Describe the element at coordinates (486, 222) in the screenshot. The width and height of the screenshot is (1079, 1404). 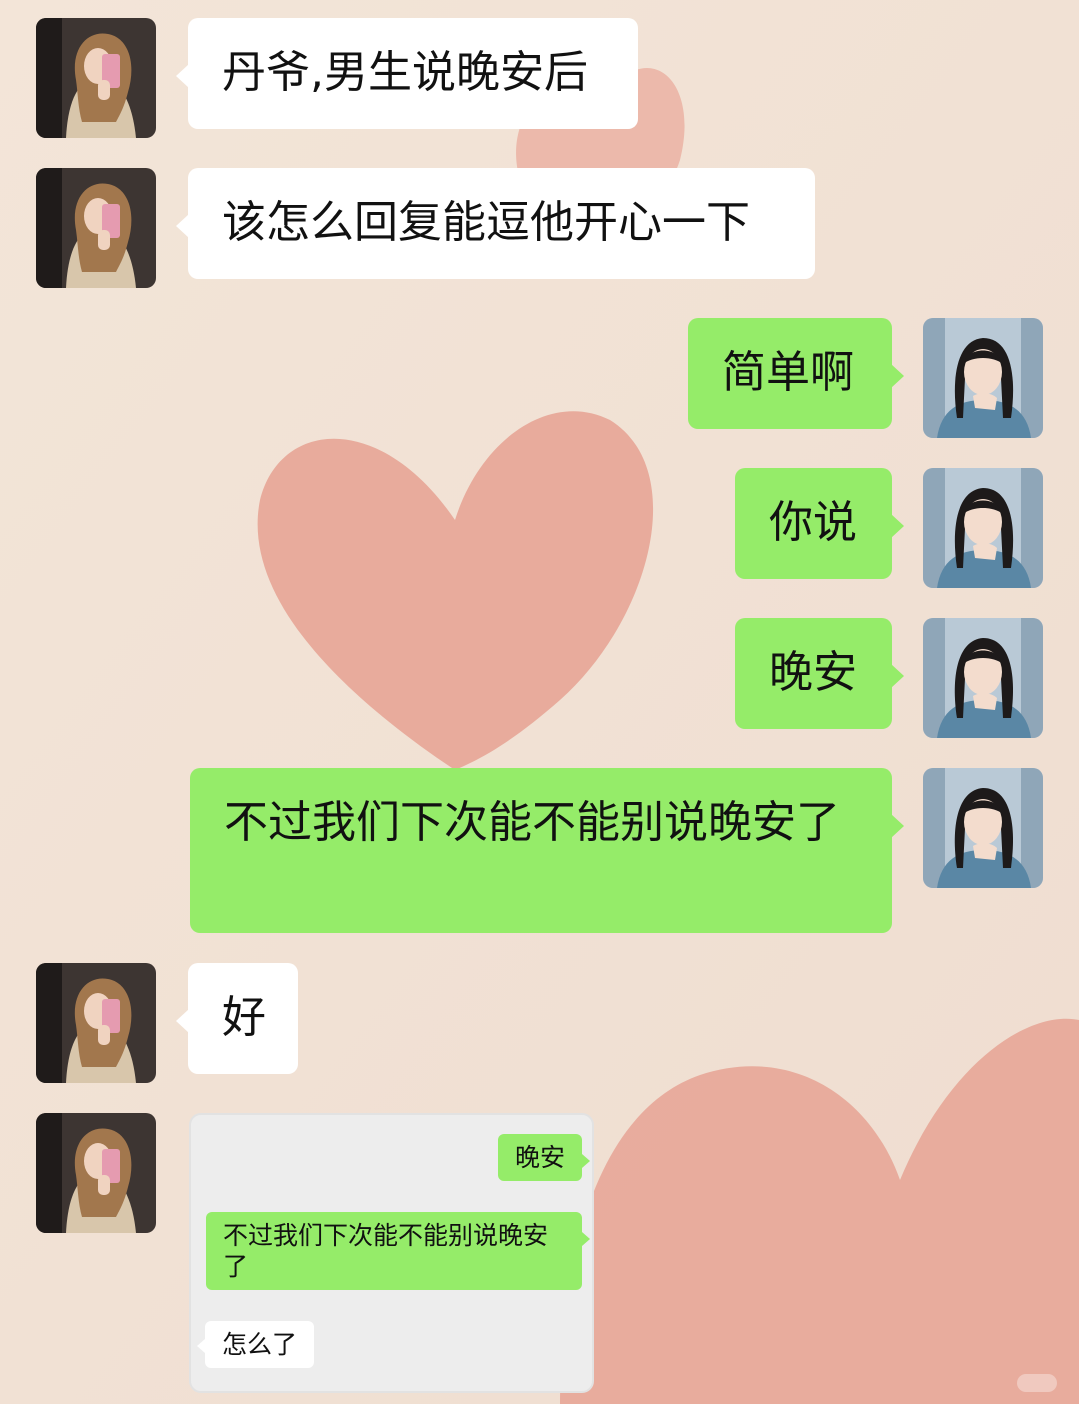
I see `message-text: 该怎么回复能逗他开心一下` at that location.